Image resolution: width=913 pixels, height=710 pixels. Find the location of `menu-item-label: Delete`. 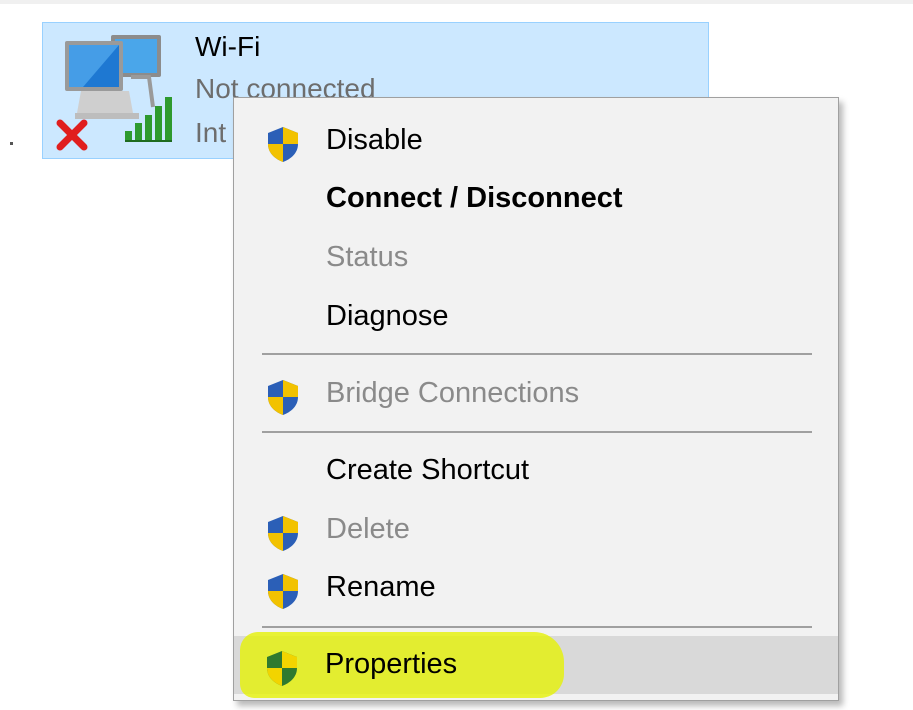

menu-item-label: Delete is located at coordinates (368, 529).